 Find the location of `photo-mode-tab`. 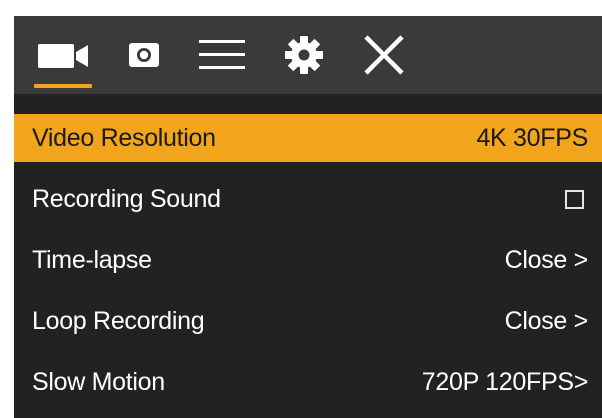

photo-mode-tab is located at coordinates (144, 55).